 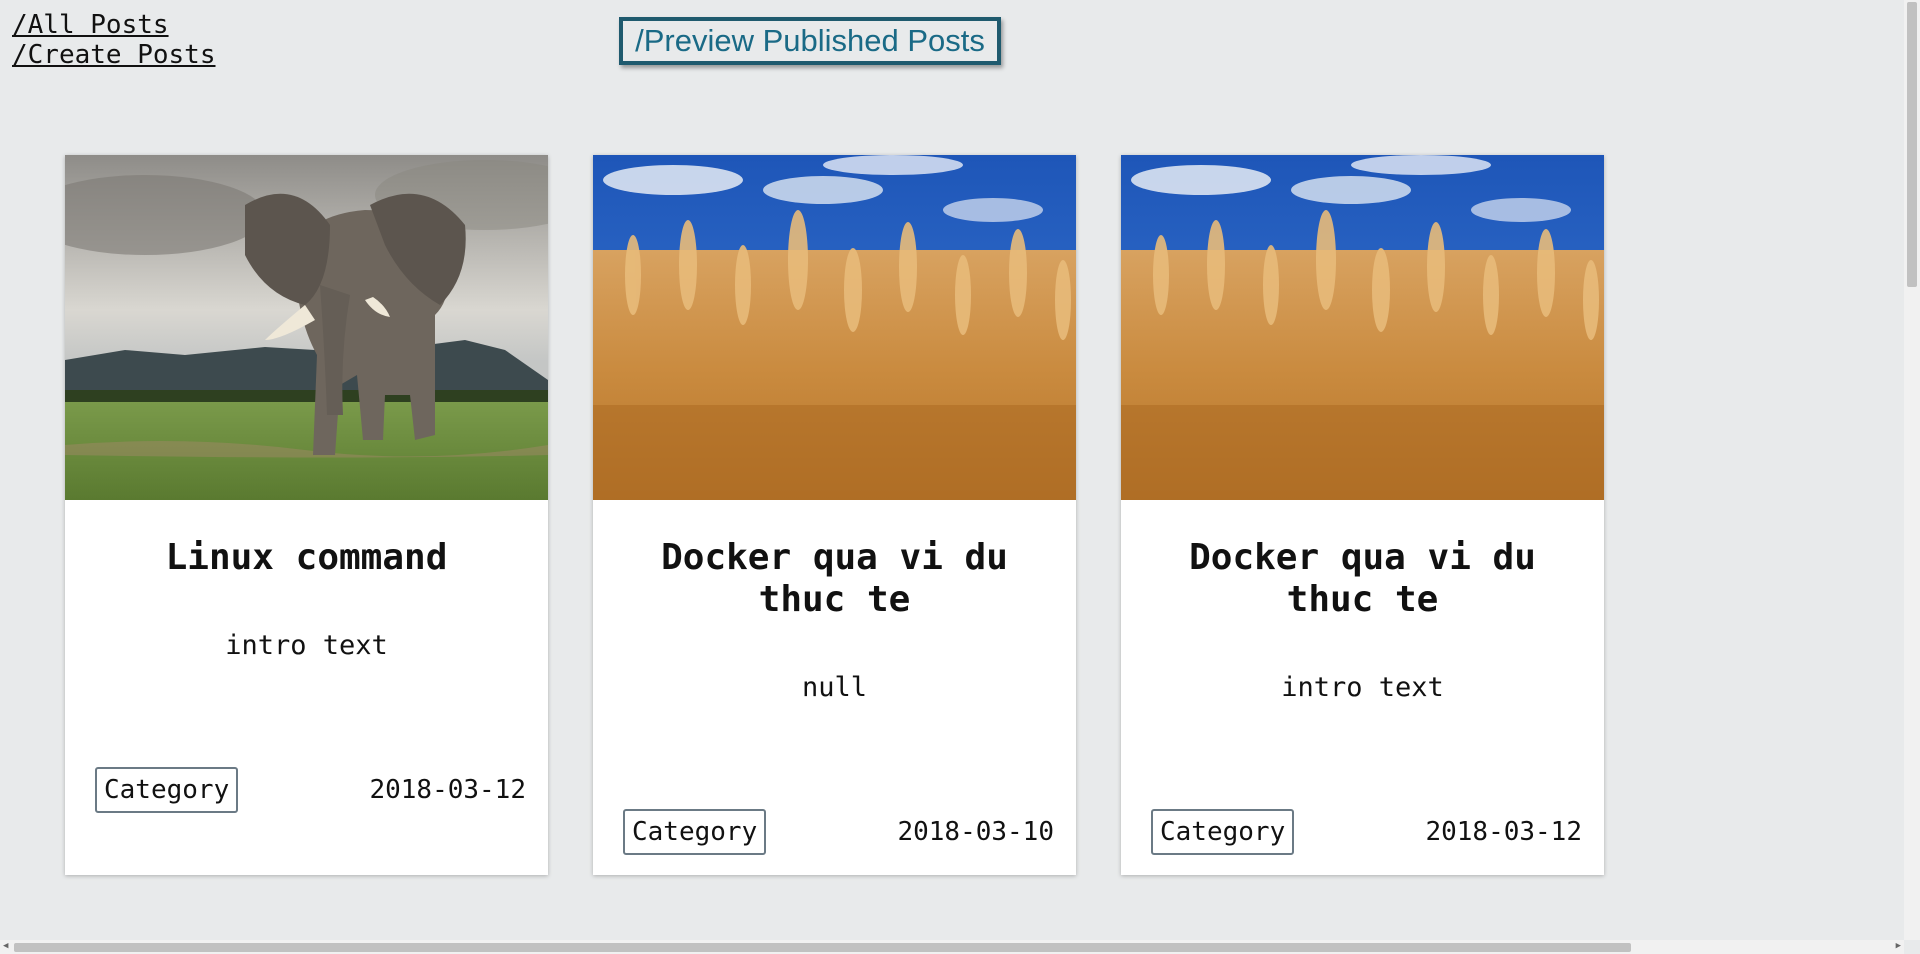 What do you see at coordinates (114, 55) in the screenshot?
I see `nav-create-posts-link: /Create Posts` at bounding box center [114, 55].